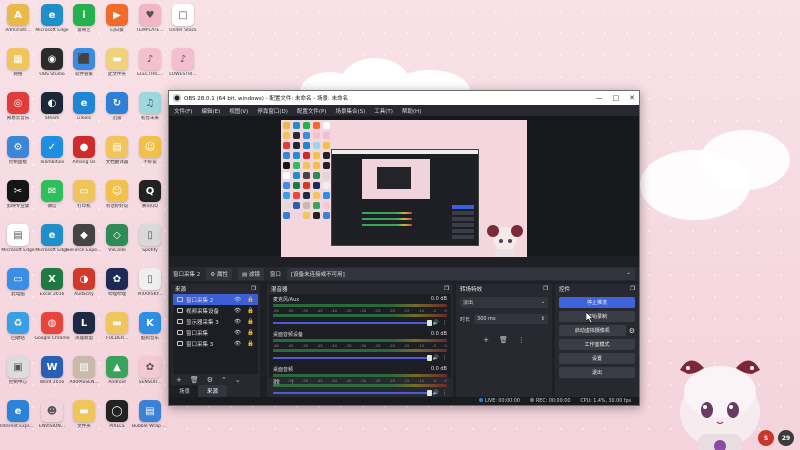 This screenshot has height=450, width=800. Describe the element at coordinates (194, 380) in the screenshot. I see `remove-source-icon: 🗑` at that location.